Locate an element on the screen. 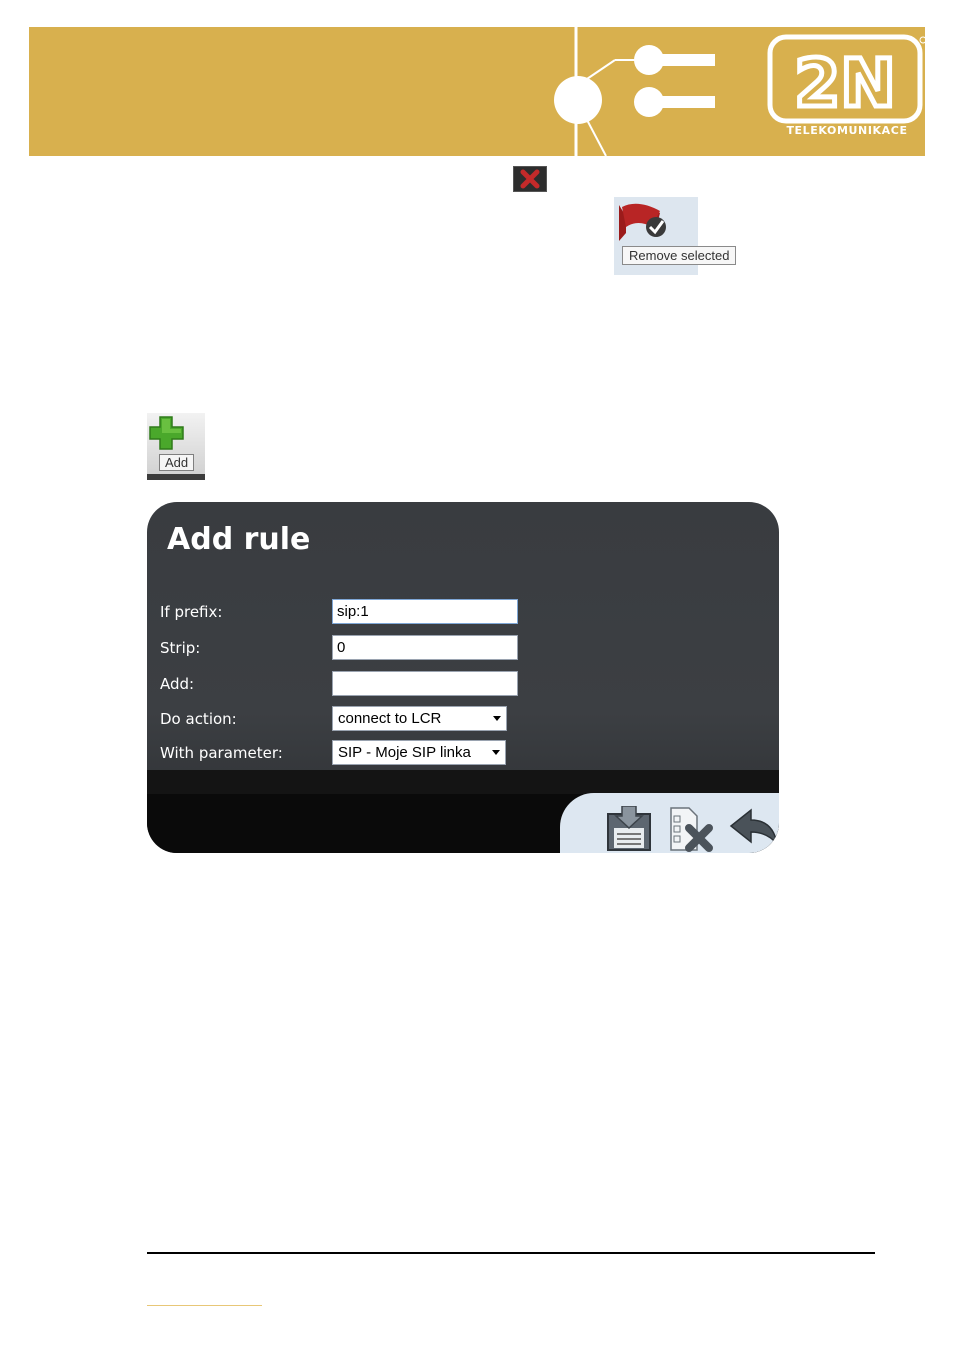 Image resolution: width=954 pixels, height=1349 pixels. plus-icon is located at coordinates (166, 433).